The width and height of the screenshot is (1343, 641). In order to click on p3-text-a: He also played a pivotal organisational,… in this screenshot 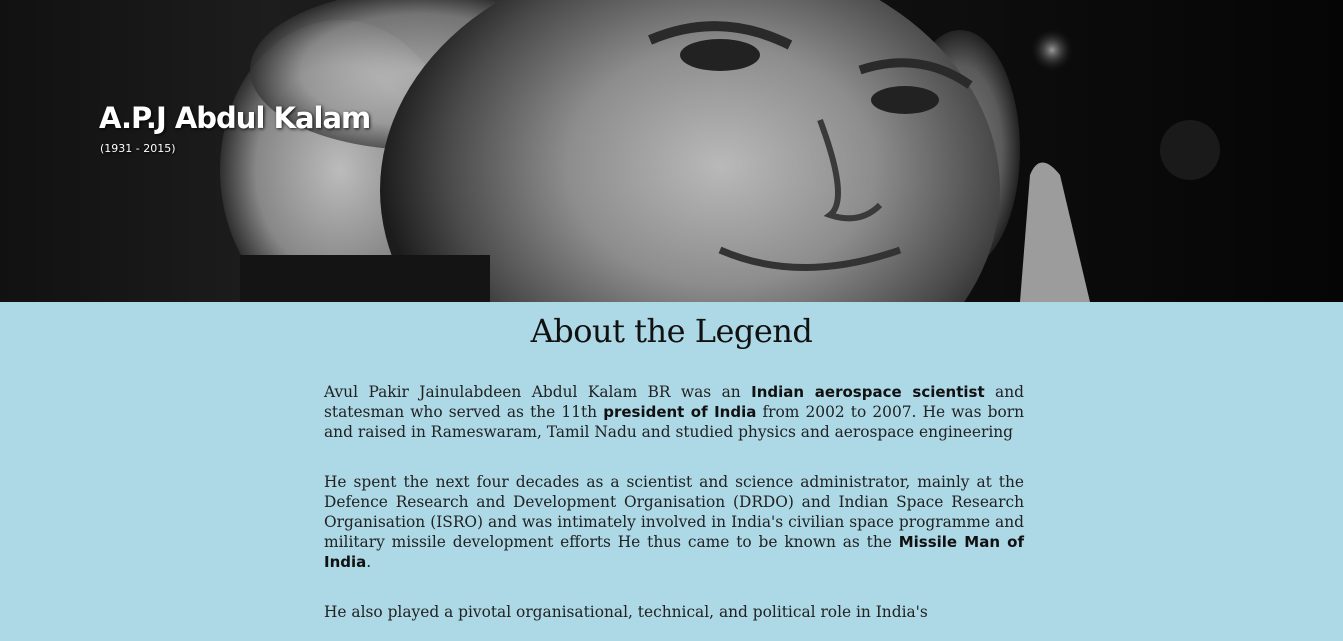, I will do `click(626, 612)`.